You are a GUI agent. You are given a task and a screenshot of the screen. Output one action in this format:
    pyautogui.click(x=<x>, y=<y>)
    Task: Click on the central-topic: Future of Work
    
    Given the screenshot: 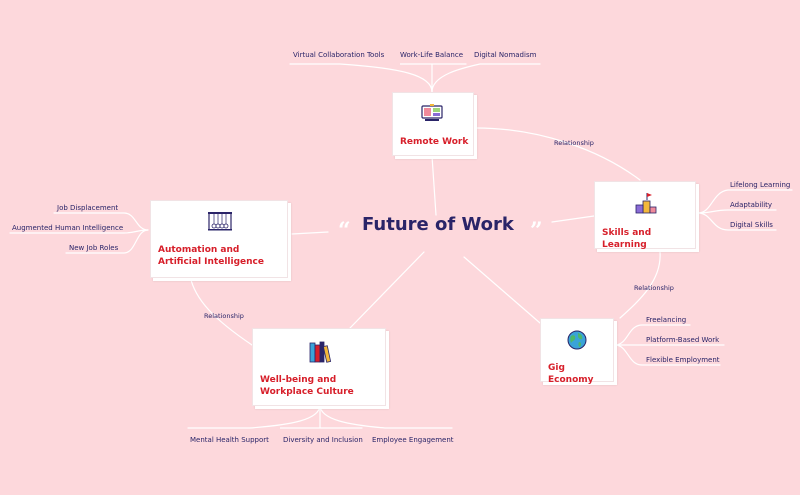 What is the action you would take?
    pyautogui.click(x=442, y=229)
    